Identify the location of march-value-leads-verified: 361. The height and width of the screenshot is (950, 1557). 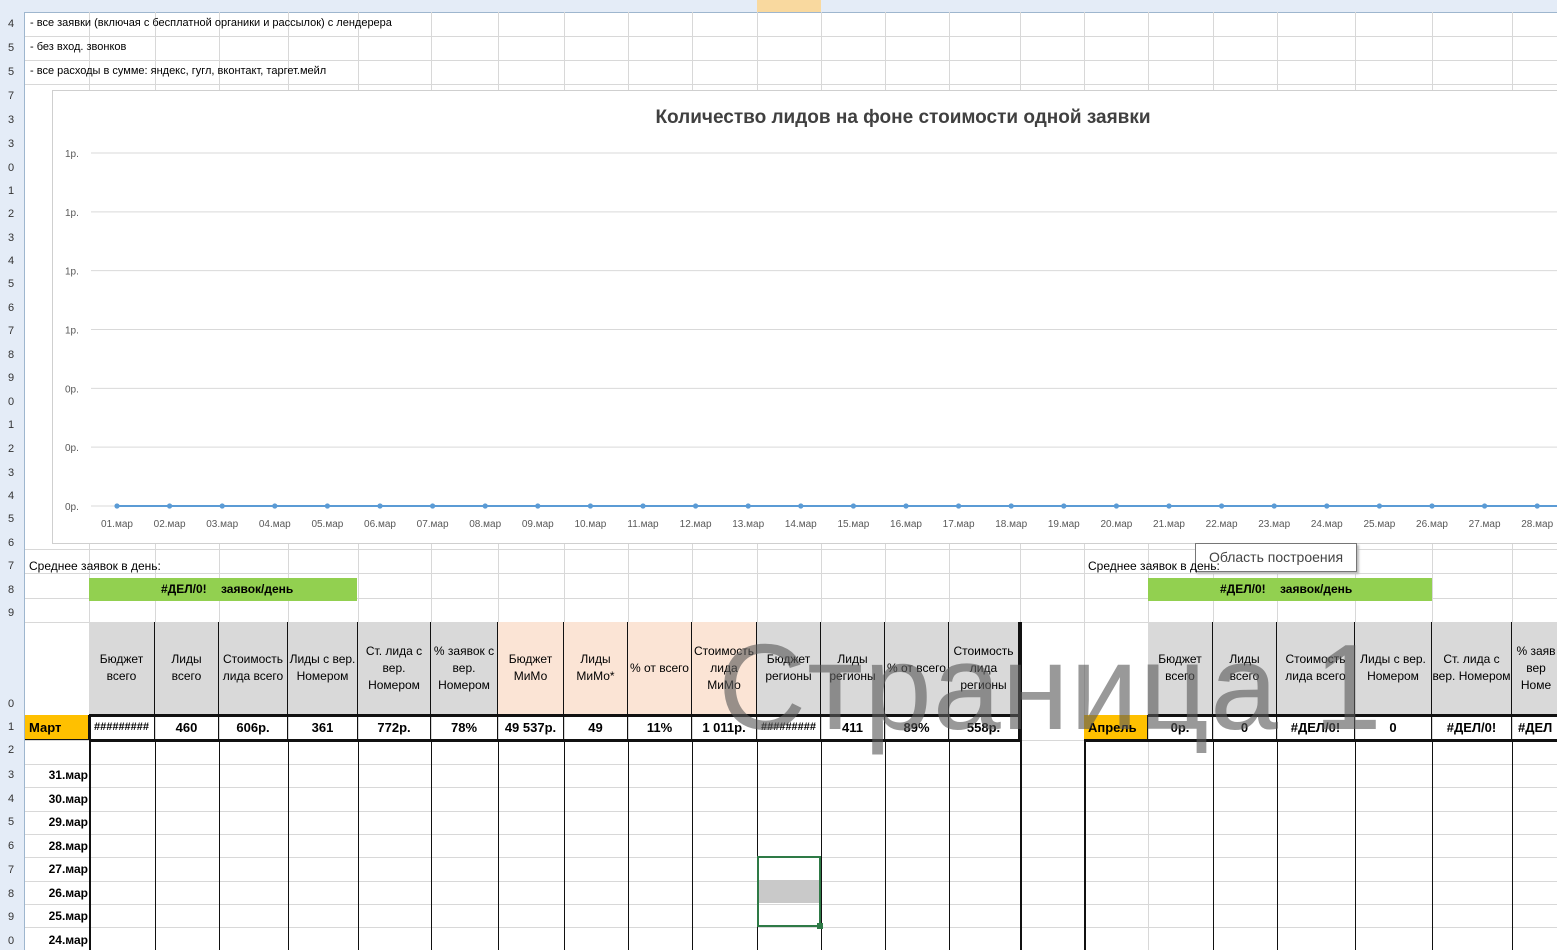
(323, 727).